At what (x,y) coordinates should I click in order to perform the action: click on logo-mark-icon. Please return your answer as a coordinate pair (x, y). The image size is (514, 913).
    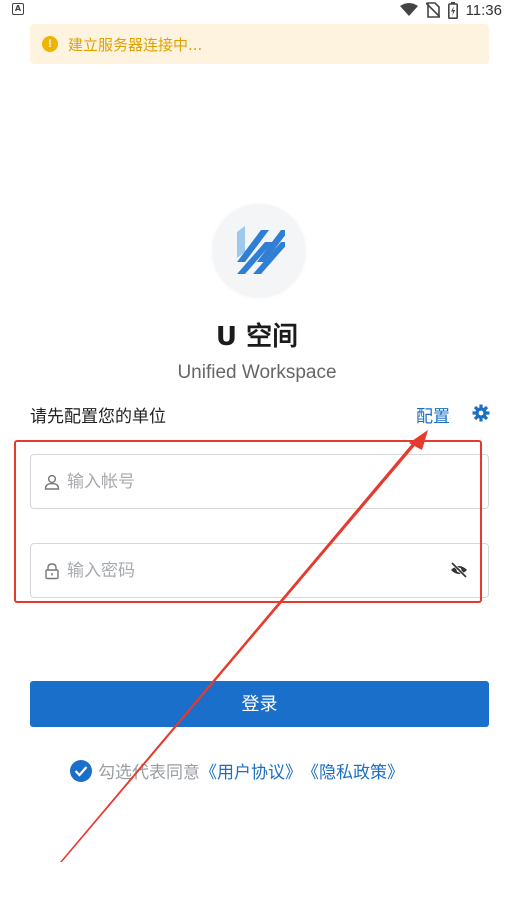
    Looking at the image, I should click on (261, 250).